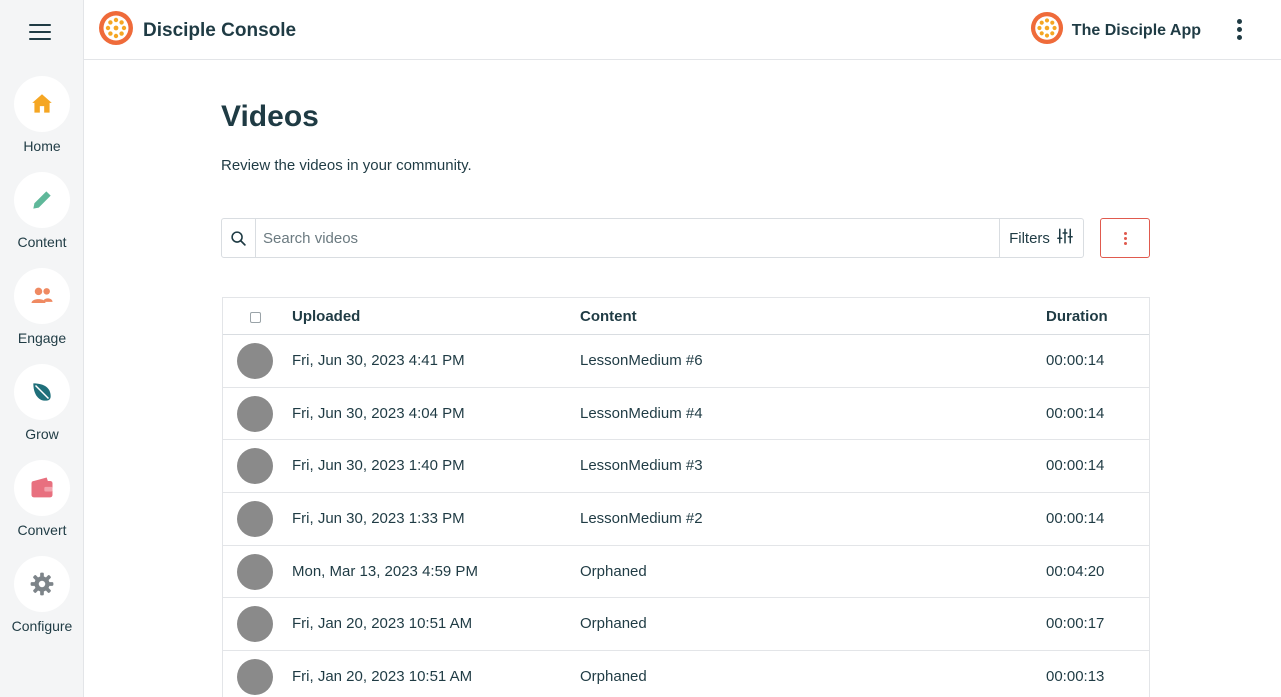 The image size is (1281, 697). What do you see at coordinates (42, 242) in the screenshot?
I see `sidebar-item-label: Content` at bounding box center [42, 242].